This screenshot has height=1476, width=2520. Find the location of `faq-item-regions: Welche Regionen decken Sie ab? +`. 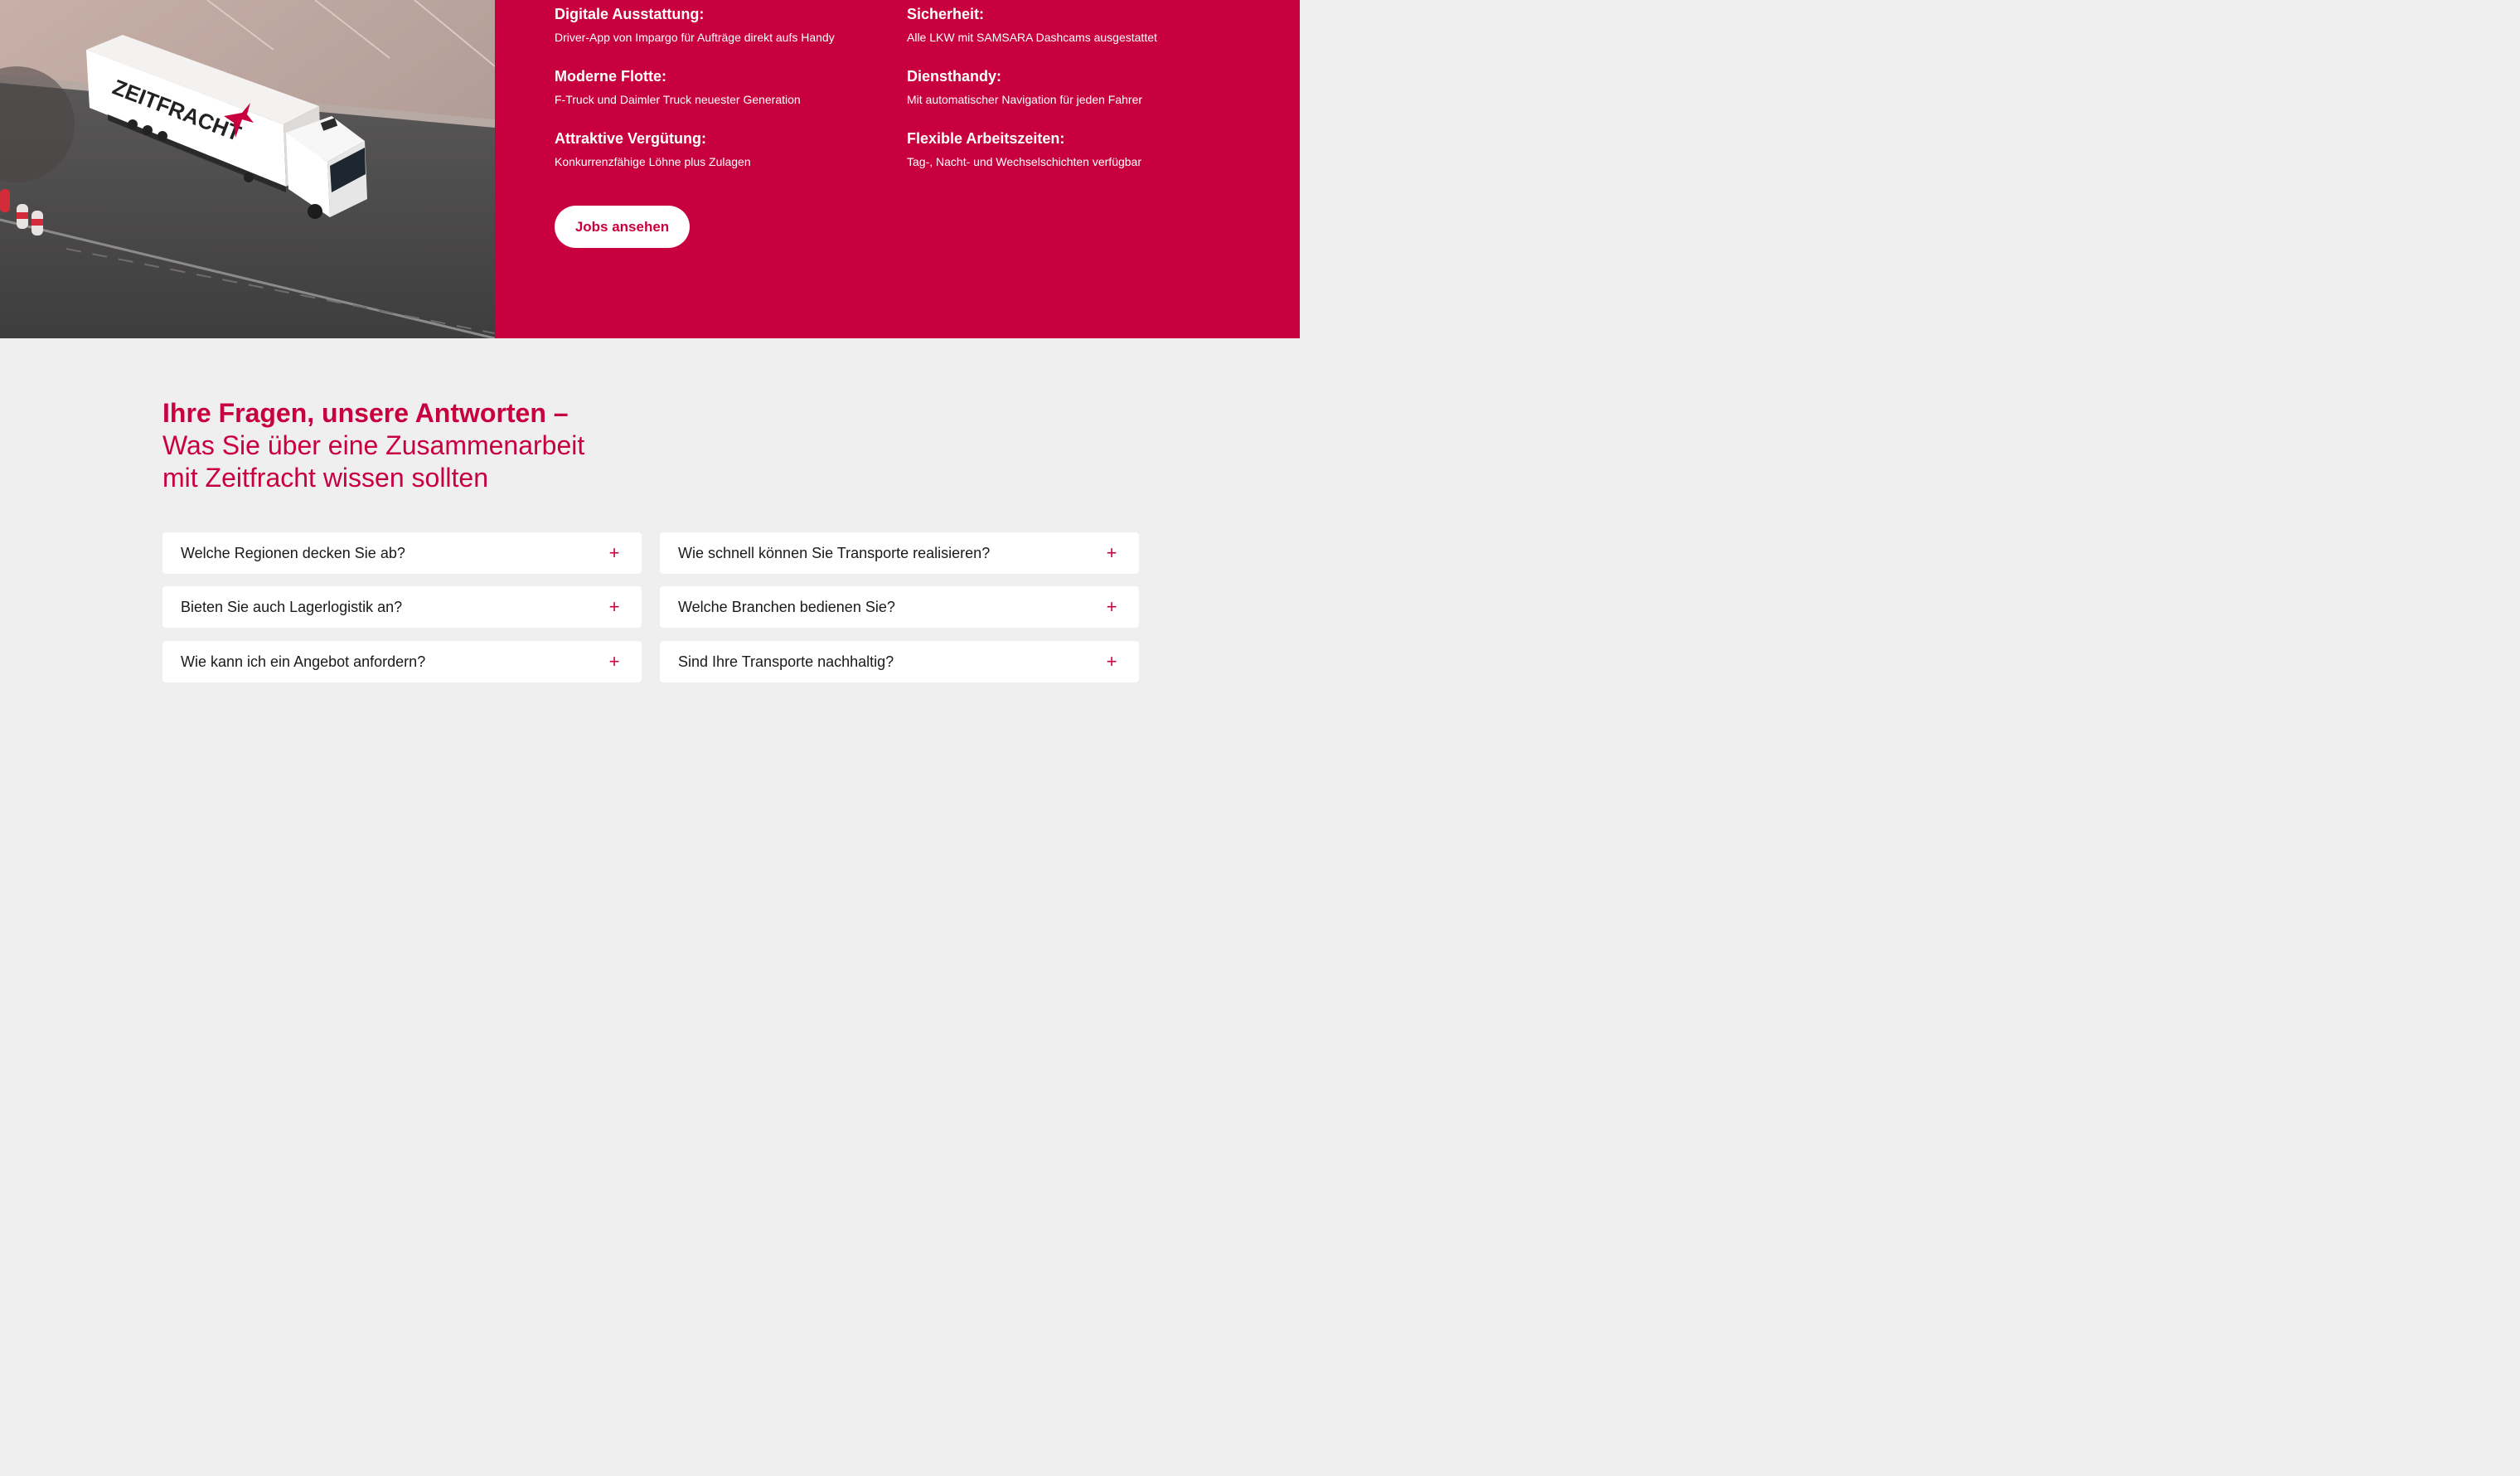

faq-item-regions: Welche Regionen decken Sie ab? + is located at coordinates (402, 553).